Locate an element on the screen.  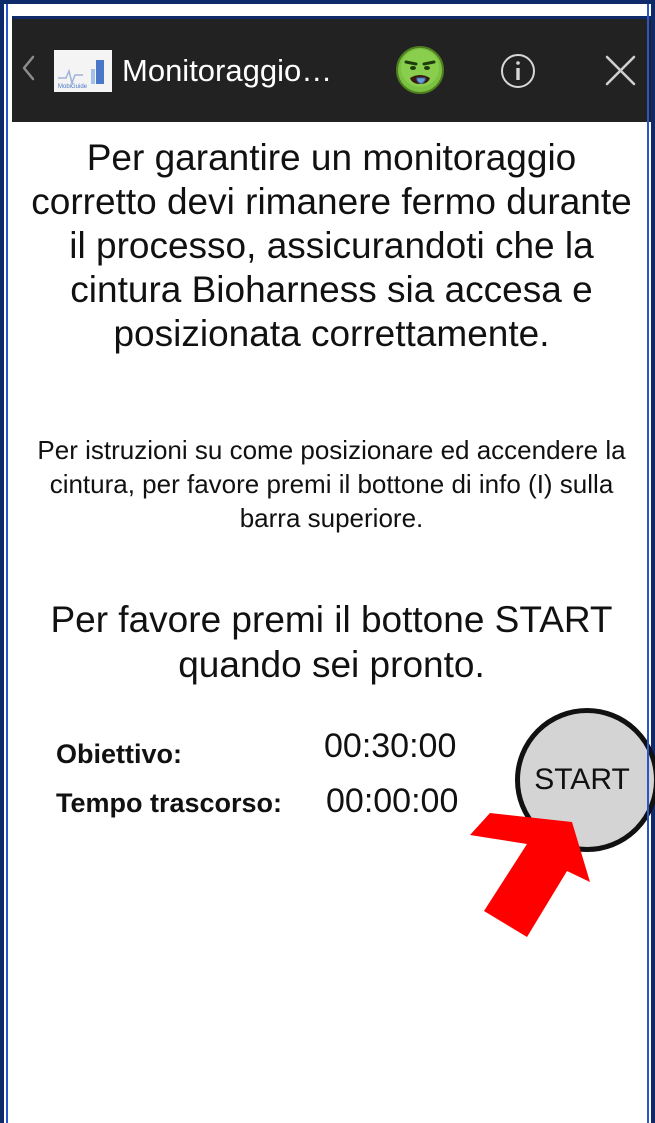
info-icon is located at coordinates (518, 71).